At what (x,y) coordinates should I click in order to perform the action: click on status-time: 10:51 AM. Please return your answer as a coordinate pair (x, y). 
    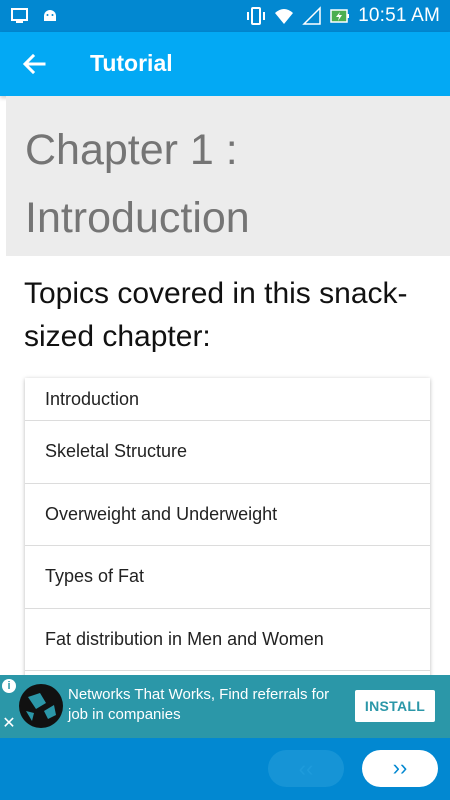
    Looking at the image, I should click on (399, 15).